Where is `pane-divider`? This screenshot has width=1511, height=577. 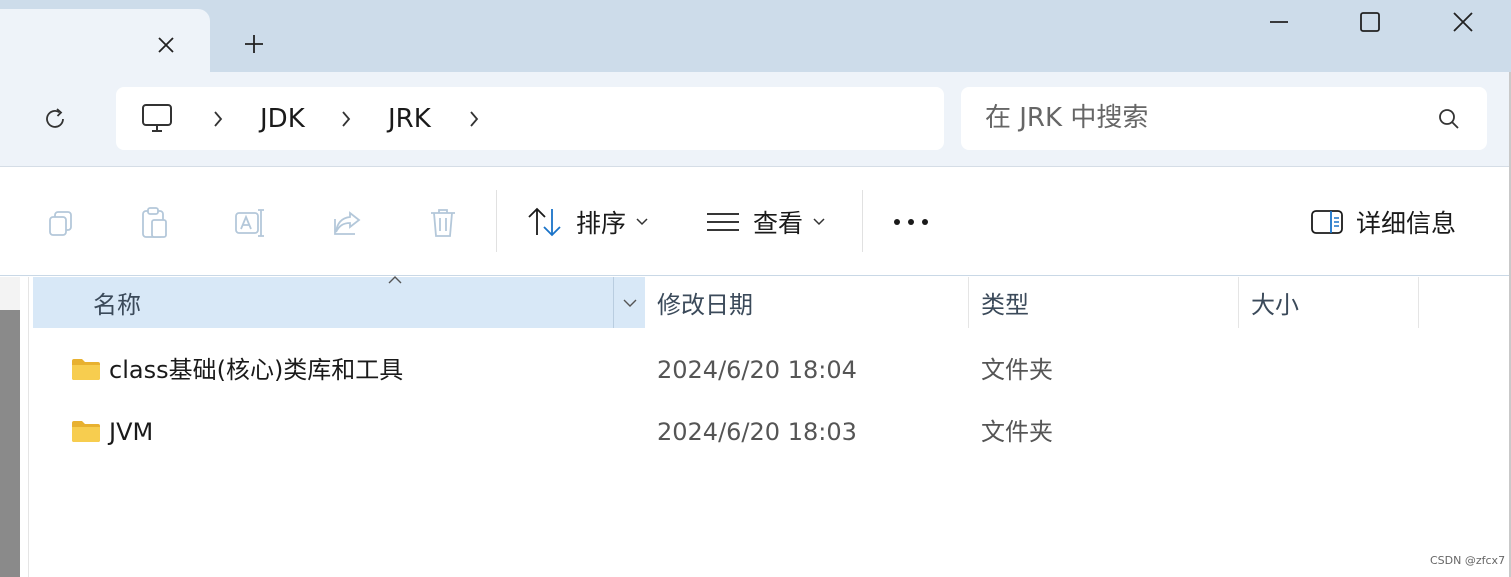 pane-divider is located at coordinates (28, 427).